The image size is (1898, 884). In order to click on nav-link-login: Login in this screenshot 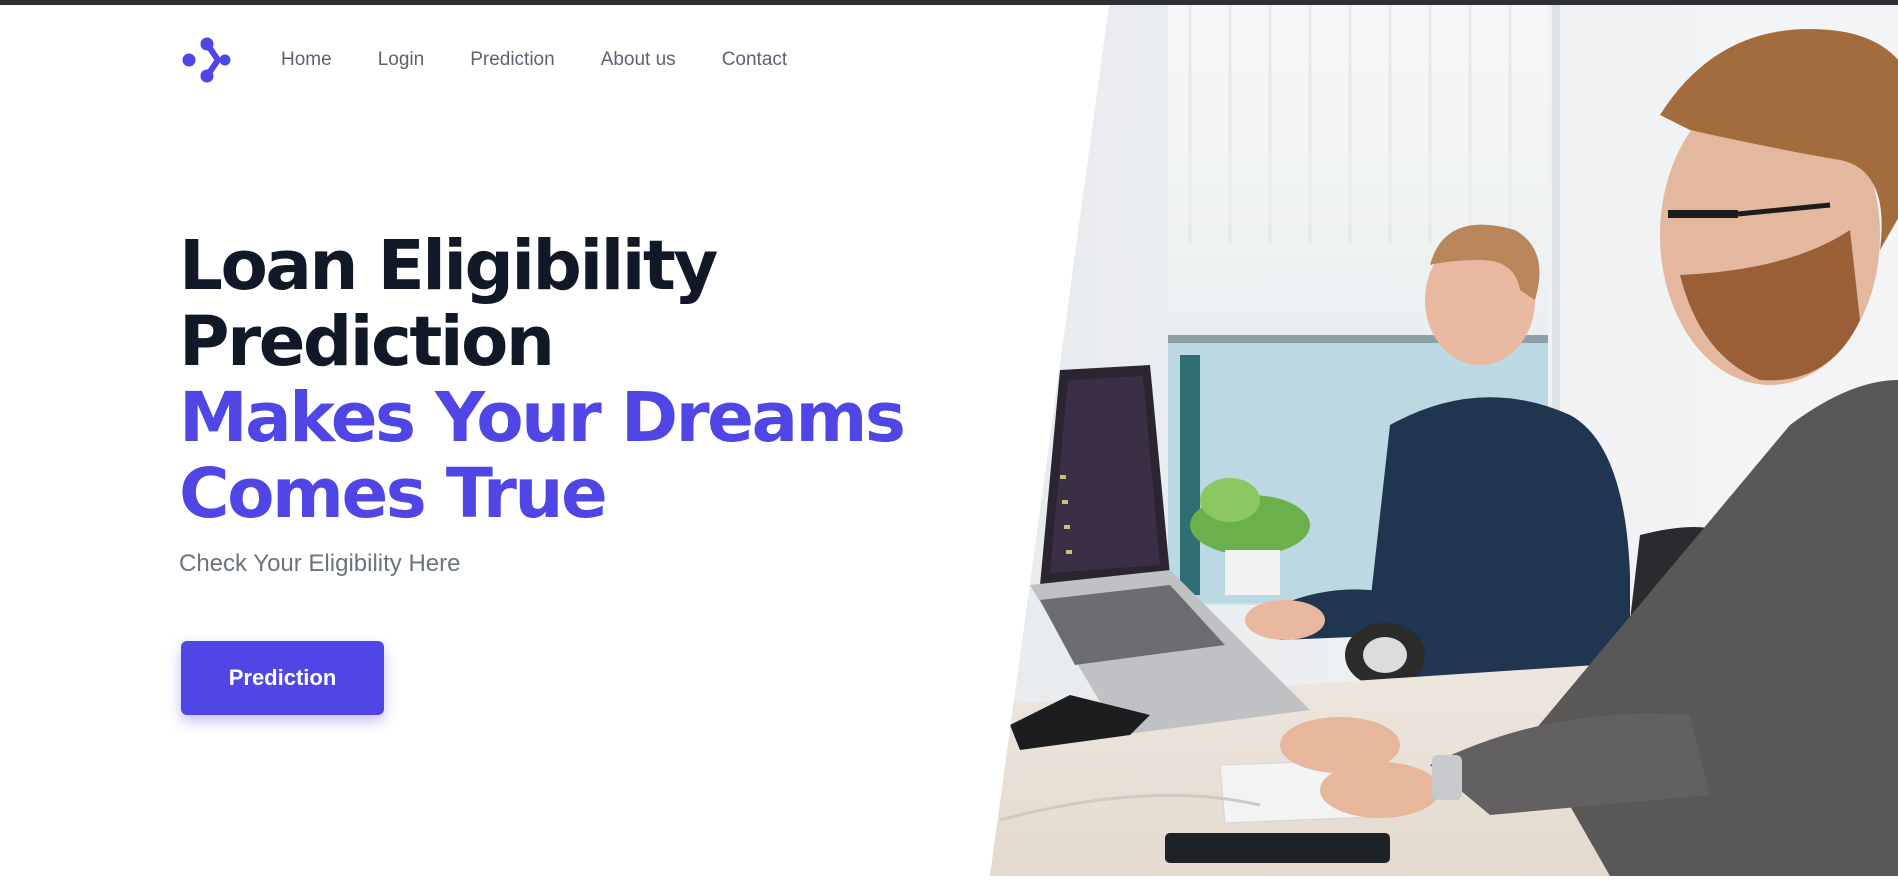, I will do `click(401, 60)`.